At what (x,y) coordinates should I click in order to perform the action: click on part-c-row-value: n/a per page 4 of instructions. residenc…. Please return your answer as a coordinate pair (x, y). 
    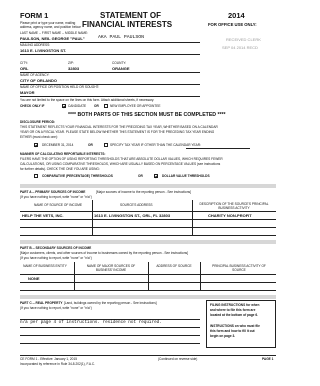
    Looking at the image, I should click on (91, 322).